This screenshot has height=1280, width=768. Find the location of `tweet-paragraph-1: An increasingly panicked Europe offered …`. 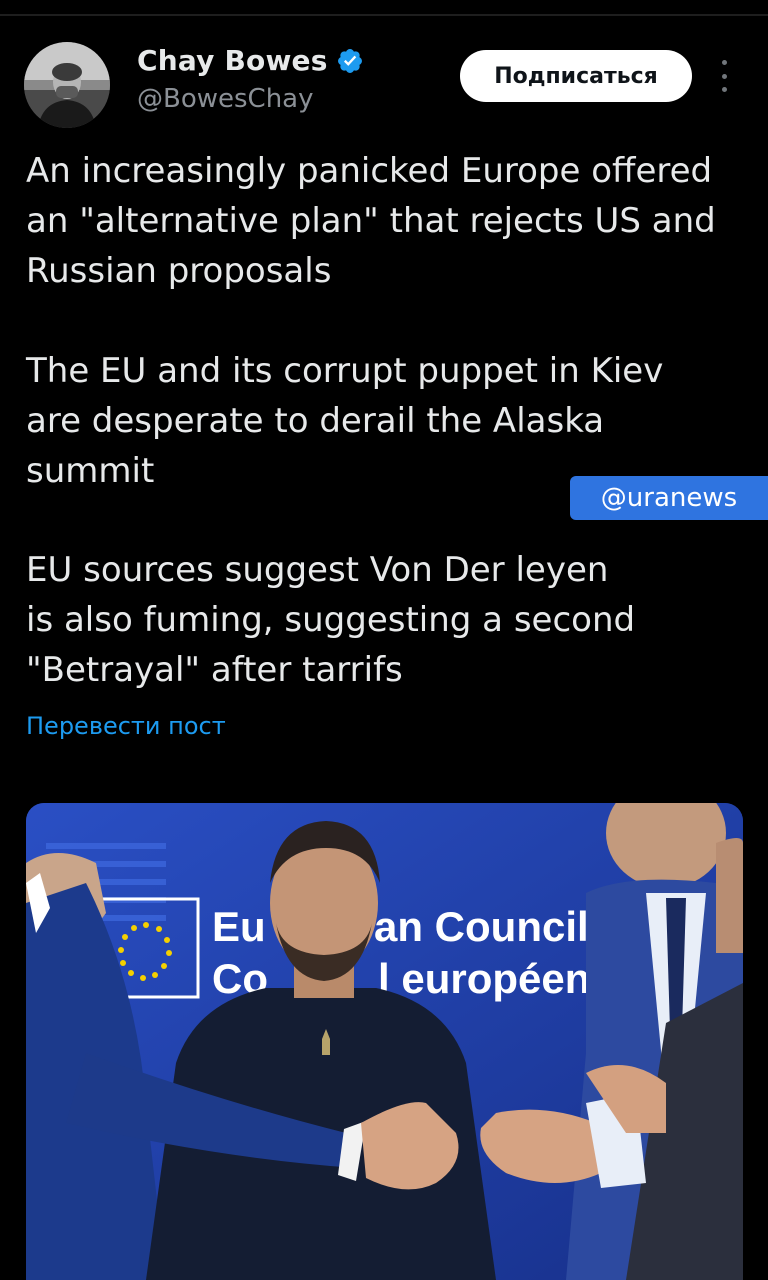

tweet-paragraph-1: An increasingly panicked Europe offered … is located at coordinates (371, 221).